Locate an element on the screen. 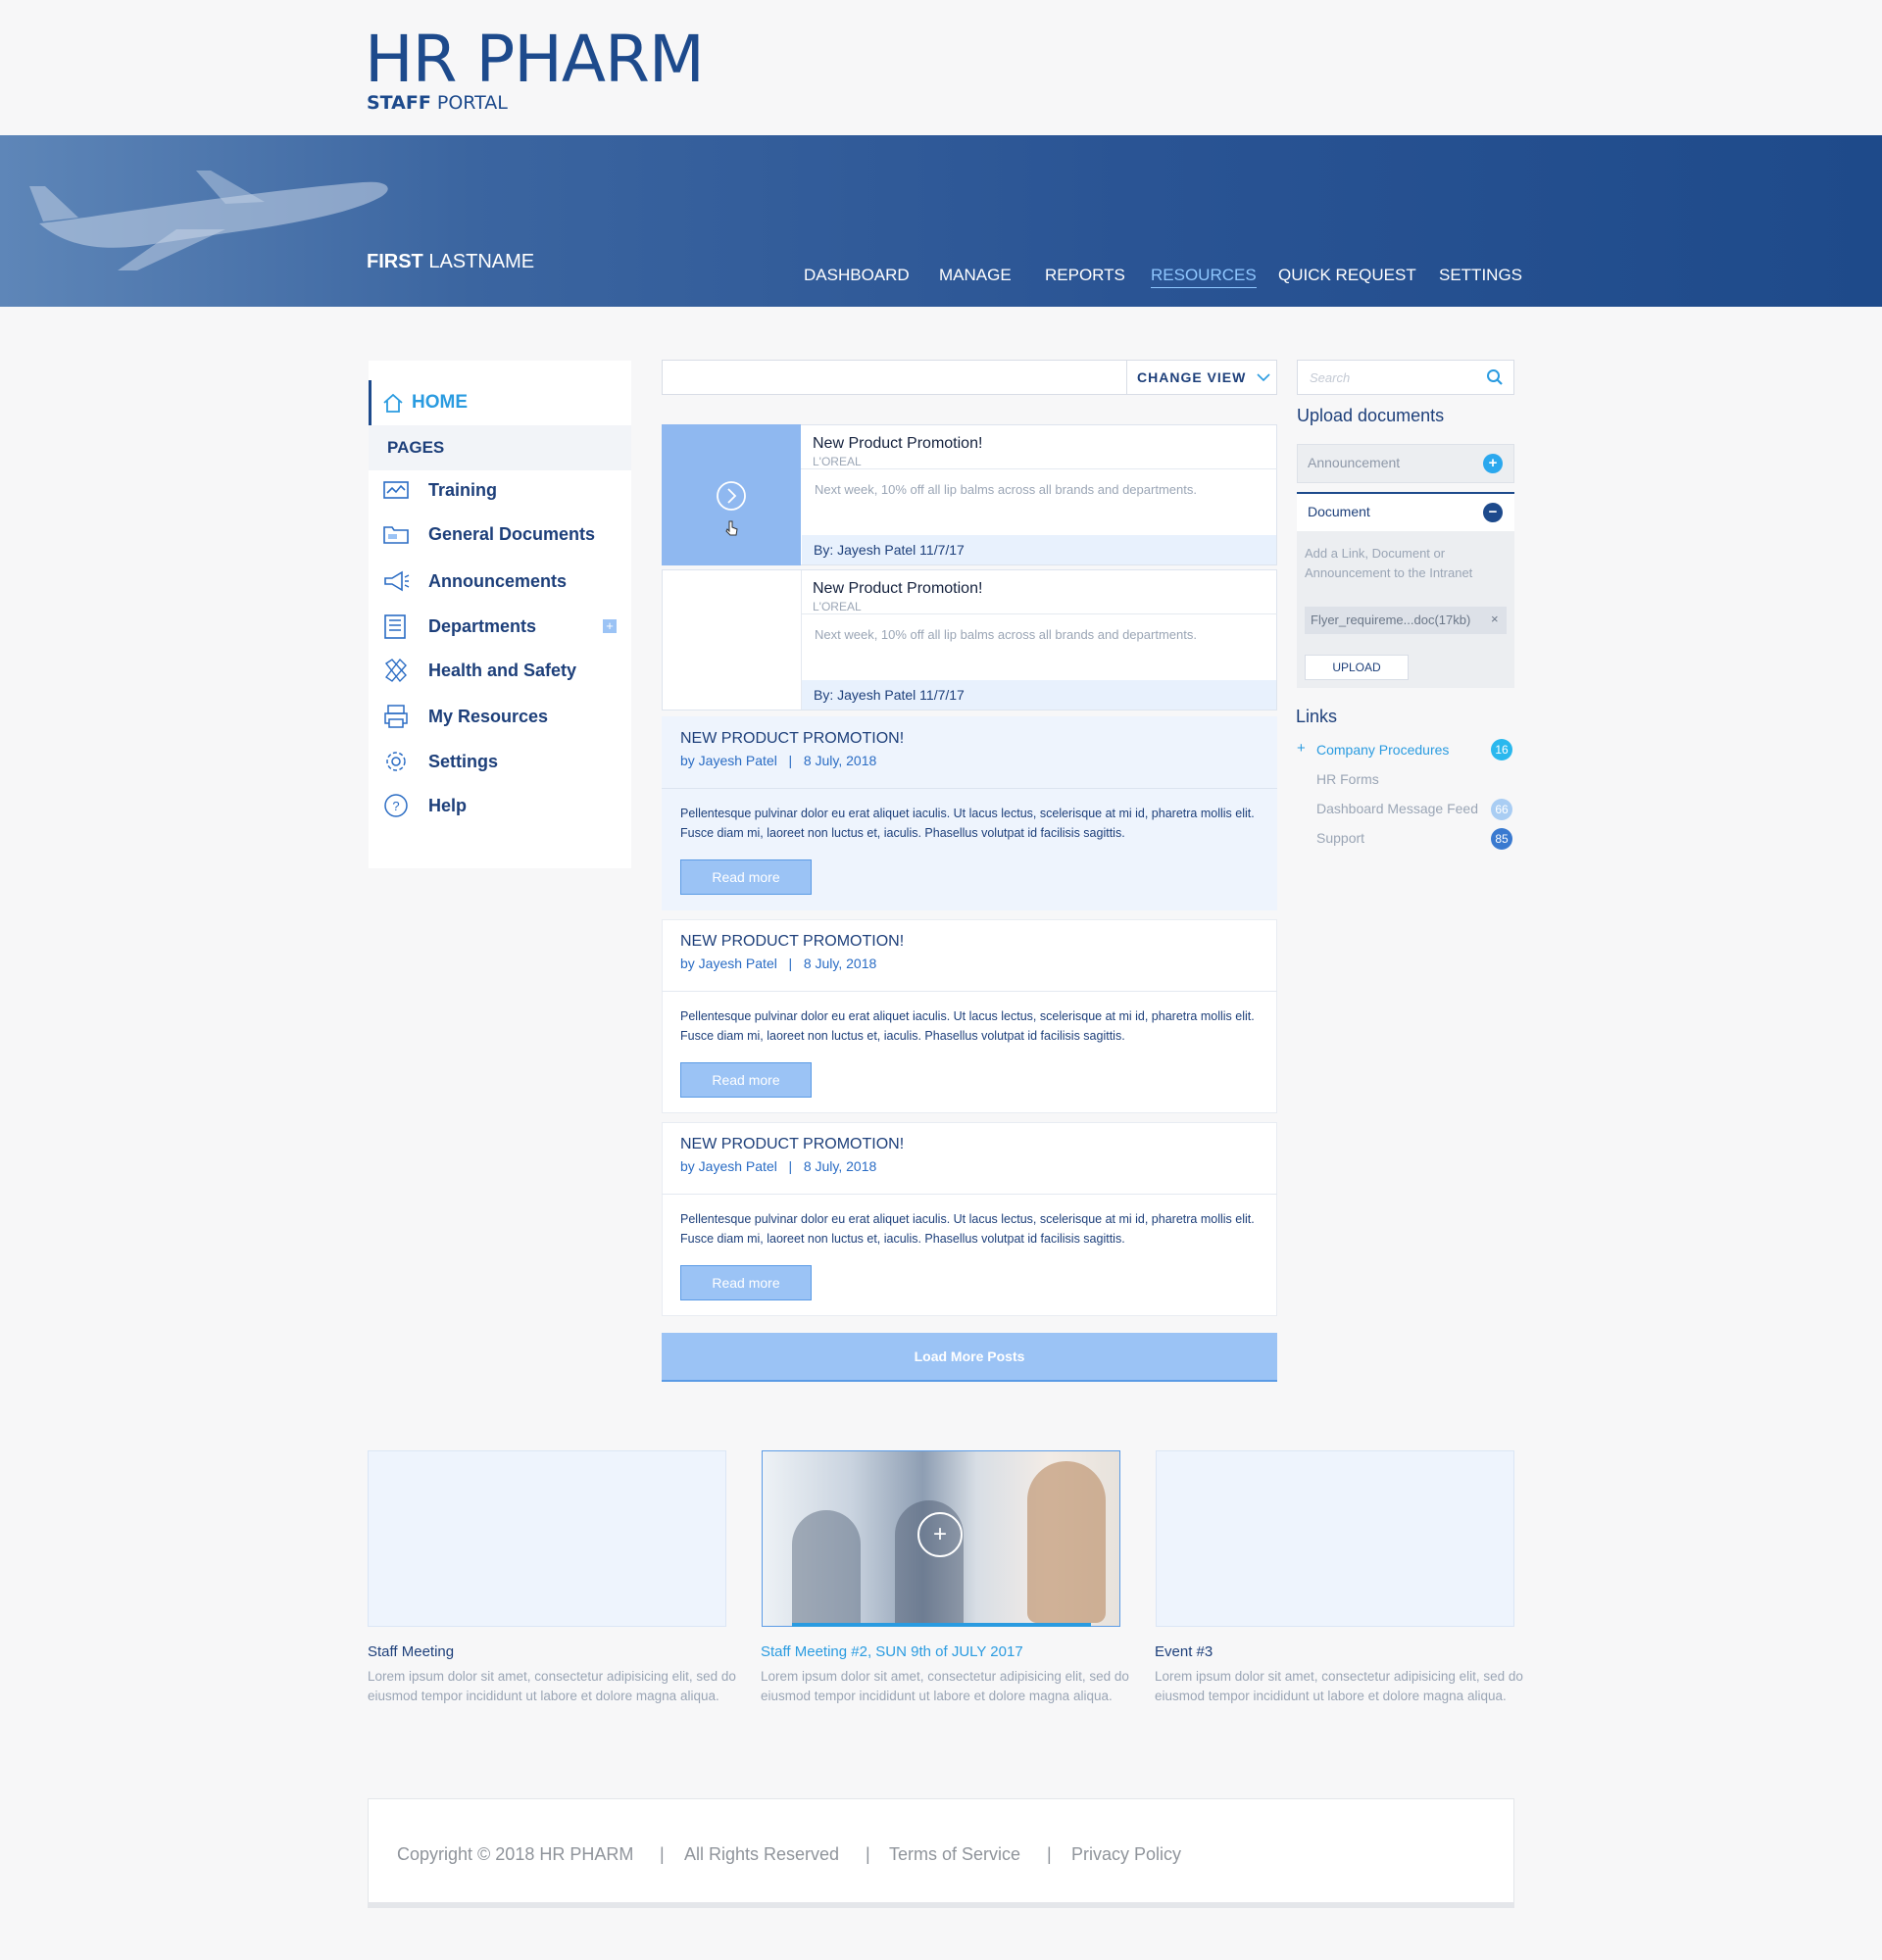 Image resolution: width=1882 pixels, height=1960 pixels. nav-quick-request: QUICK REQUEST is located at coordinates (1347, 275).